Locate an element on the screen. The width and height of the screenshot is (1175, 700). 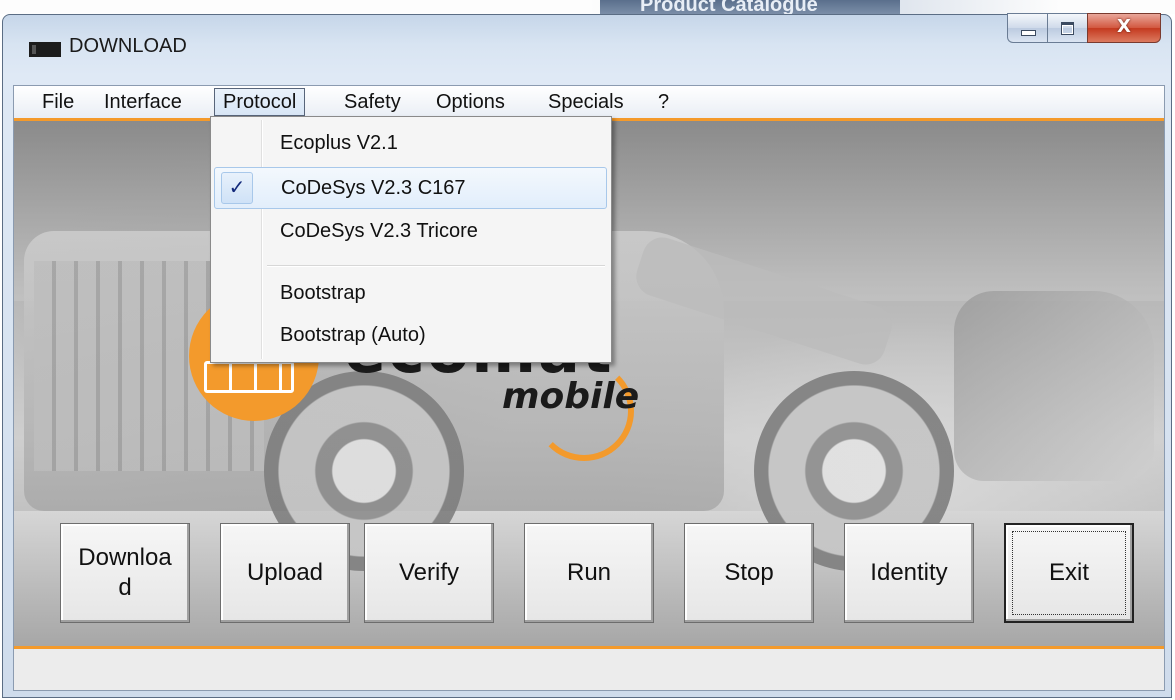
menu-separator is located at coordinates (436, 266).